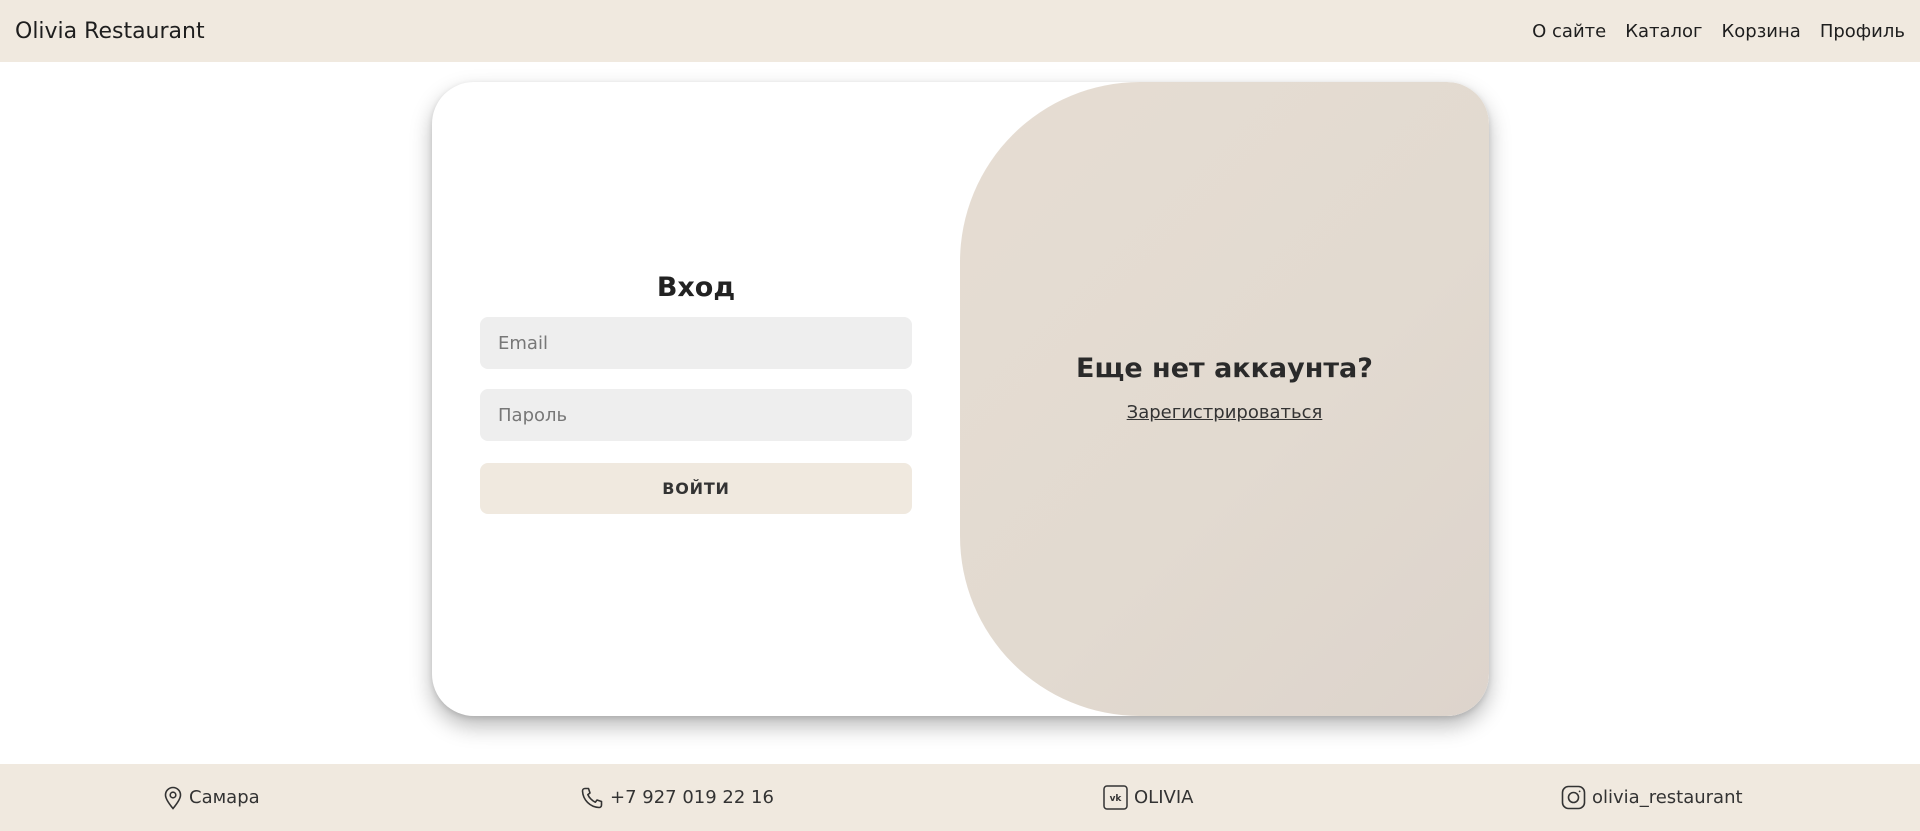 The width and height of the screenshot is (1920, 831). Describe the element at coordinates (1718, 31) in the screenshot. I see `main-nav: О сайте Каталог Корзина Профиль` at that location.